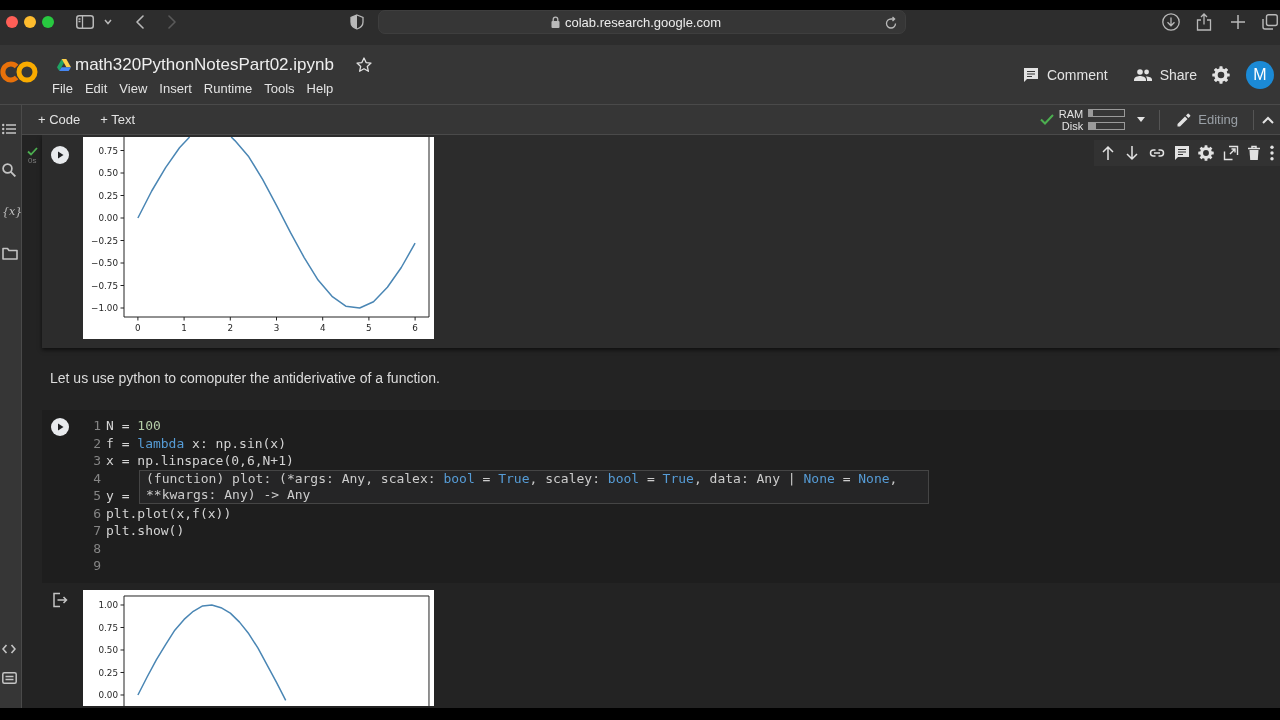  Describe the element at coordinates (12, 212) in the screenshot. I see `variables-button: {x}` at that location.